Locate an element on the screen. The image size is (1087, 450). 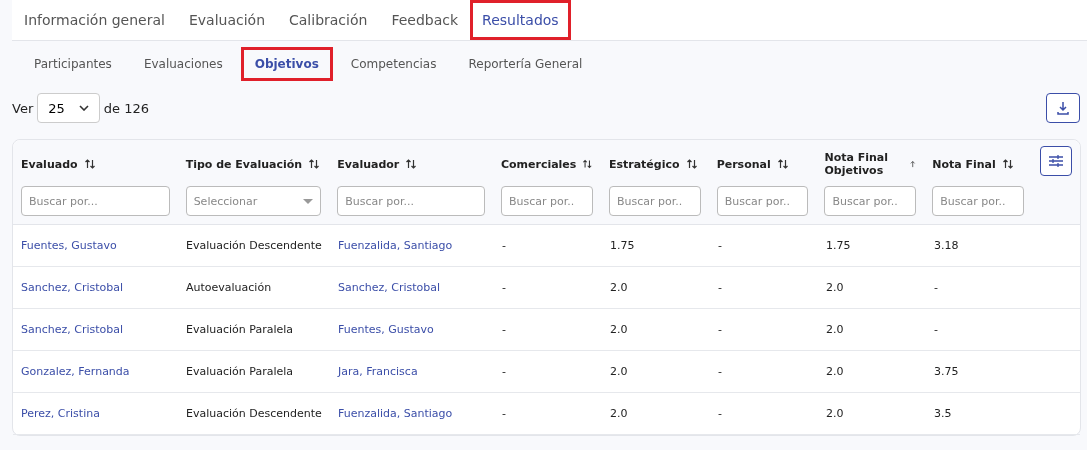
sliders-icon is located at coordinates (1055, 161).